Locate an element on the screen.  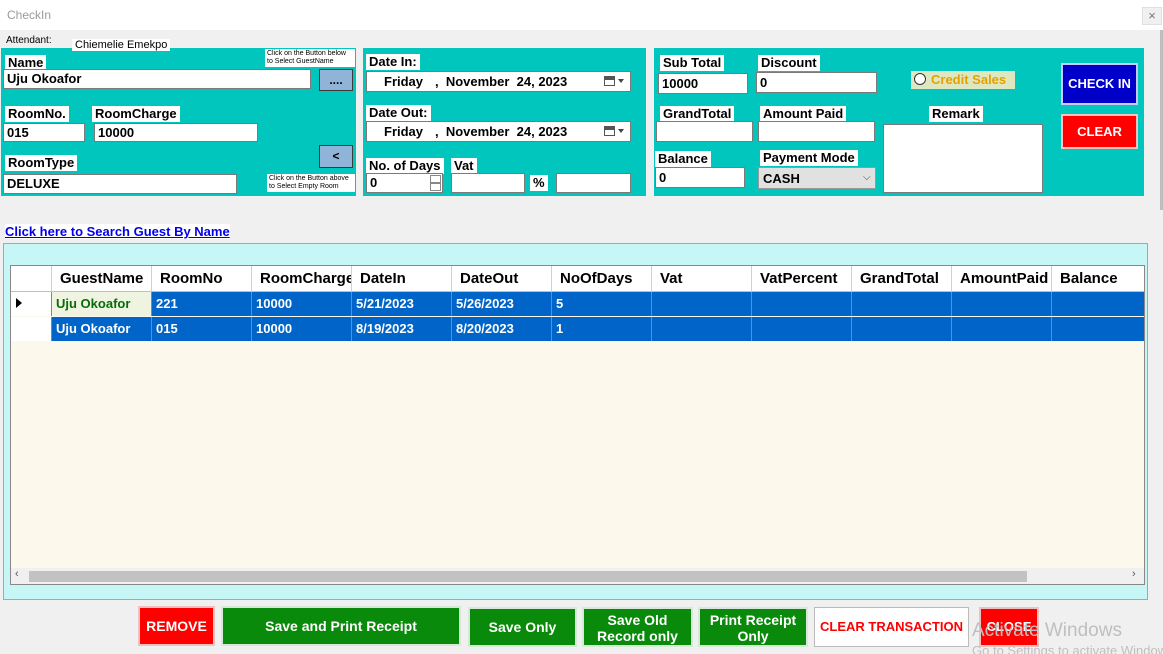
amount-paid-input is located at coordinates (816, 131).